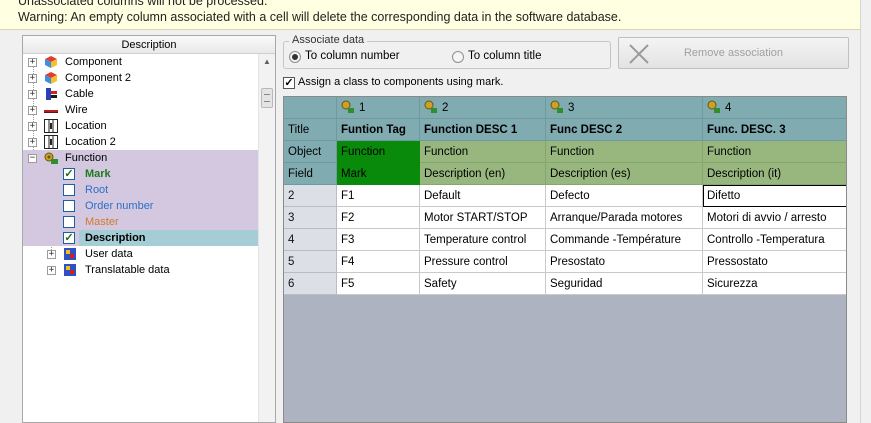 This screenshot has height=423, width=871. Describe the element at coordinates (140, 126) in the screenshot. I see `tree-item-location: + Location` at that location.